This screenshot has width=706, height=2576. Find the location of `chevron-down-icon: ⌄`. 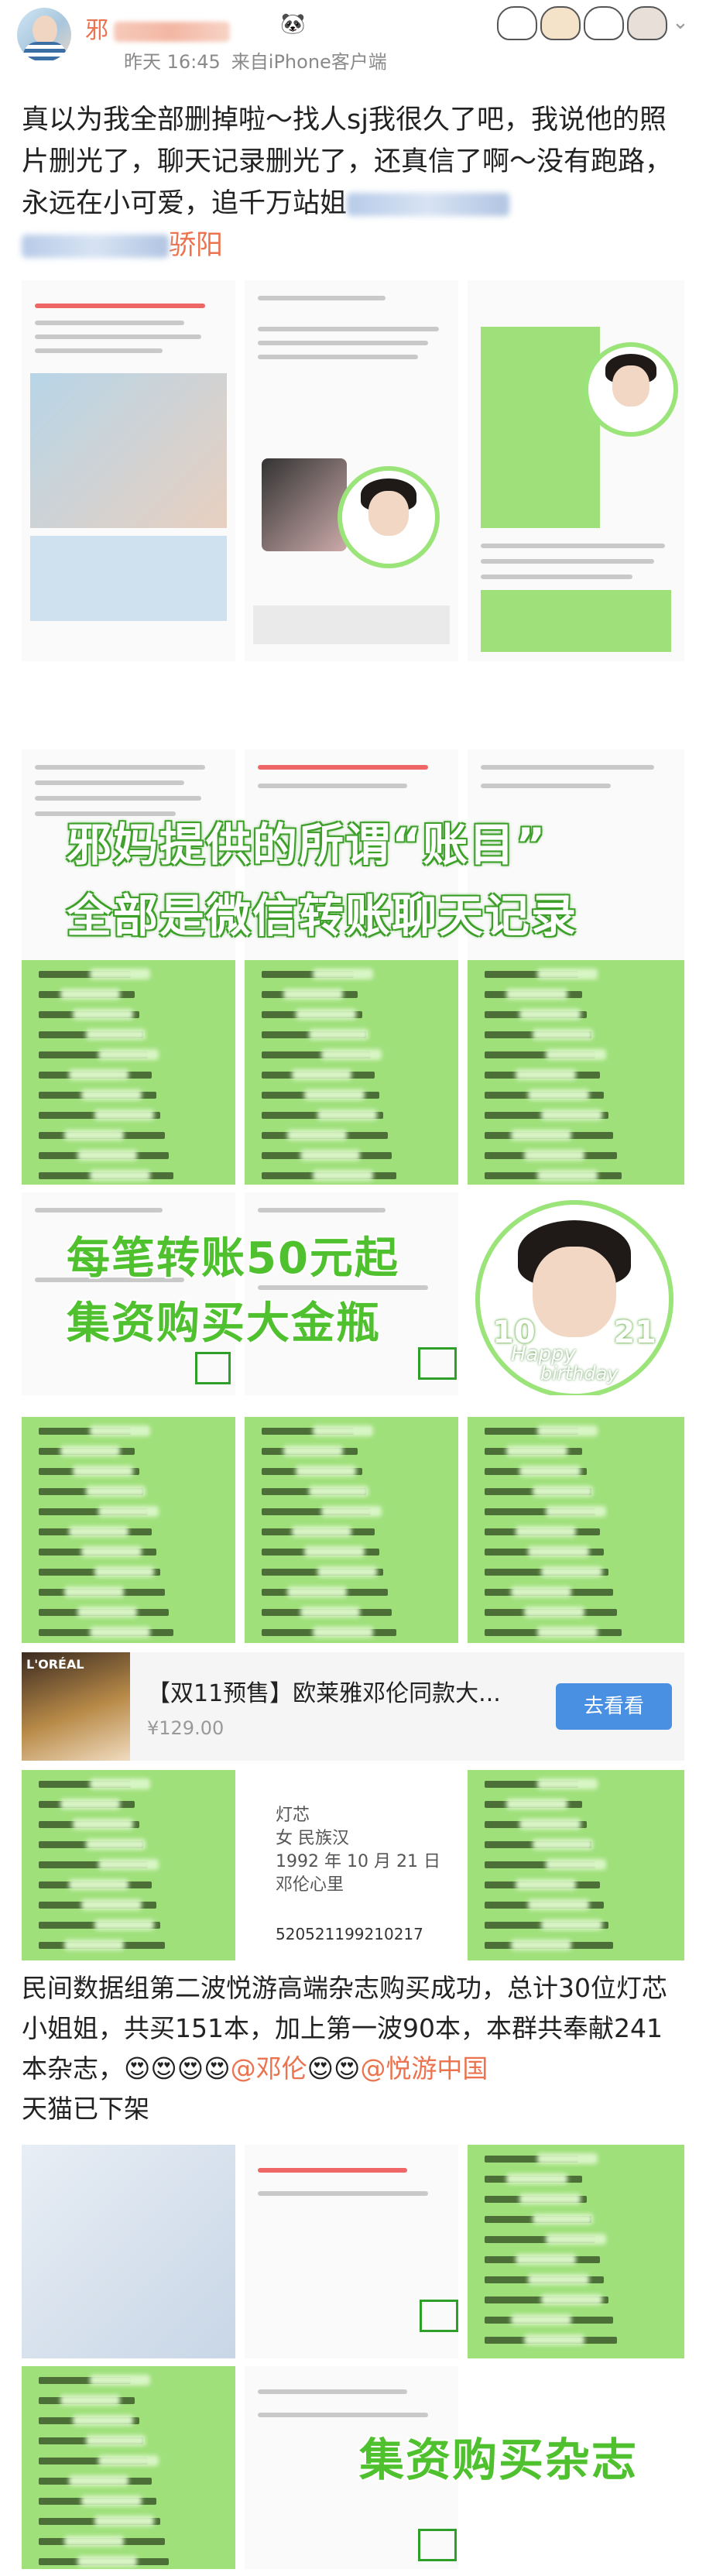

chevron-down-icon: ⌄ is located at coordinates (680, 22).